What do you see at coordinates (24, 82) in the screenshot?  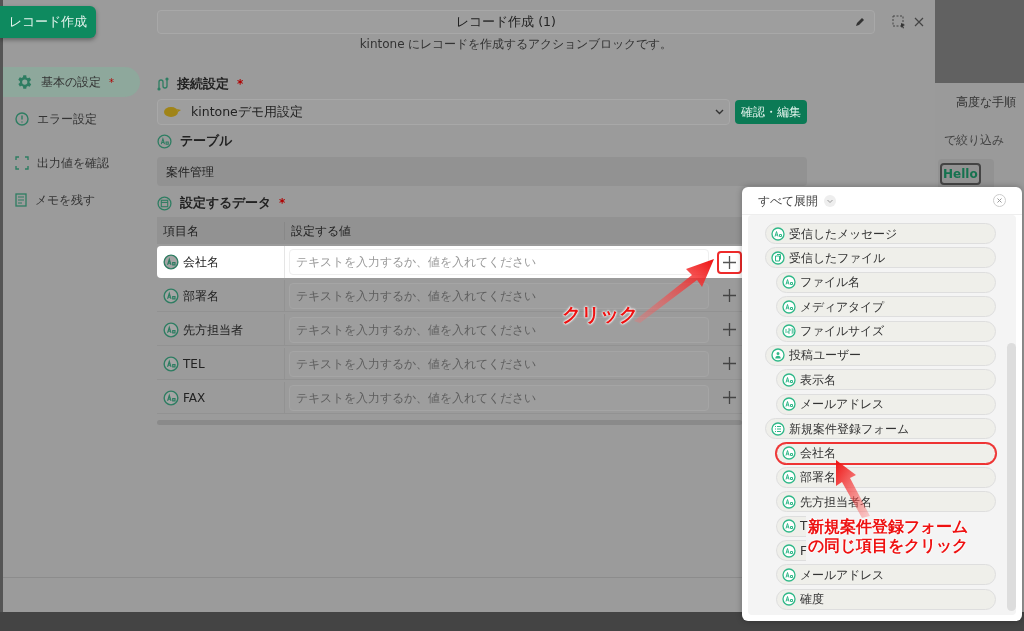 I see `gear-icon` at bounding box center [24, 82].